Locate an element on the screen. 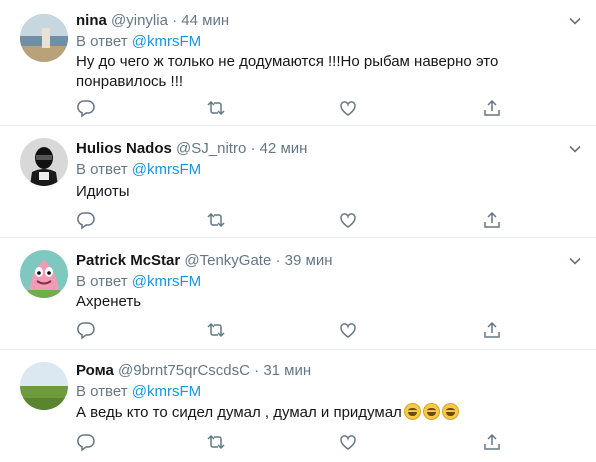 The height and width of the screenshot is (462, 596). tweet-header: nina @yinylia · 44 мин is located at coordinates (152, 21).